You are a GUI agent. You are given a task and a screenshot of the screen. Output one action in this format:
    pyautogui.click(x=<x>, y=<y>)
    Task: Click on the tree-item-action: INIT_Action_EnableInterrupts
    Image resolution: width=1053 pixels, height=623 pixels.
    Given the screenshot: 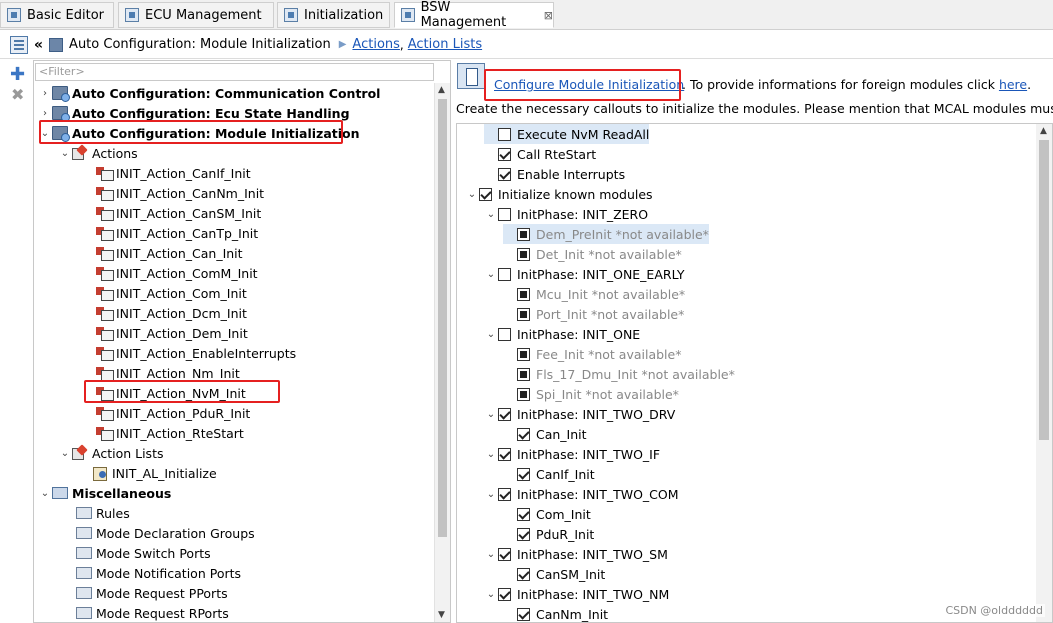 What is the action you would take?
    pyautogui.click(x=196, y=353)
    